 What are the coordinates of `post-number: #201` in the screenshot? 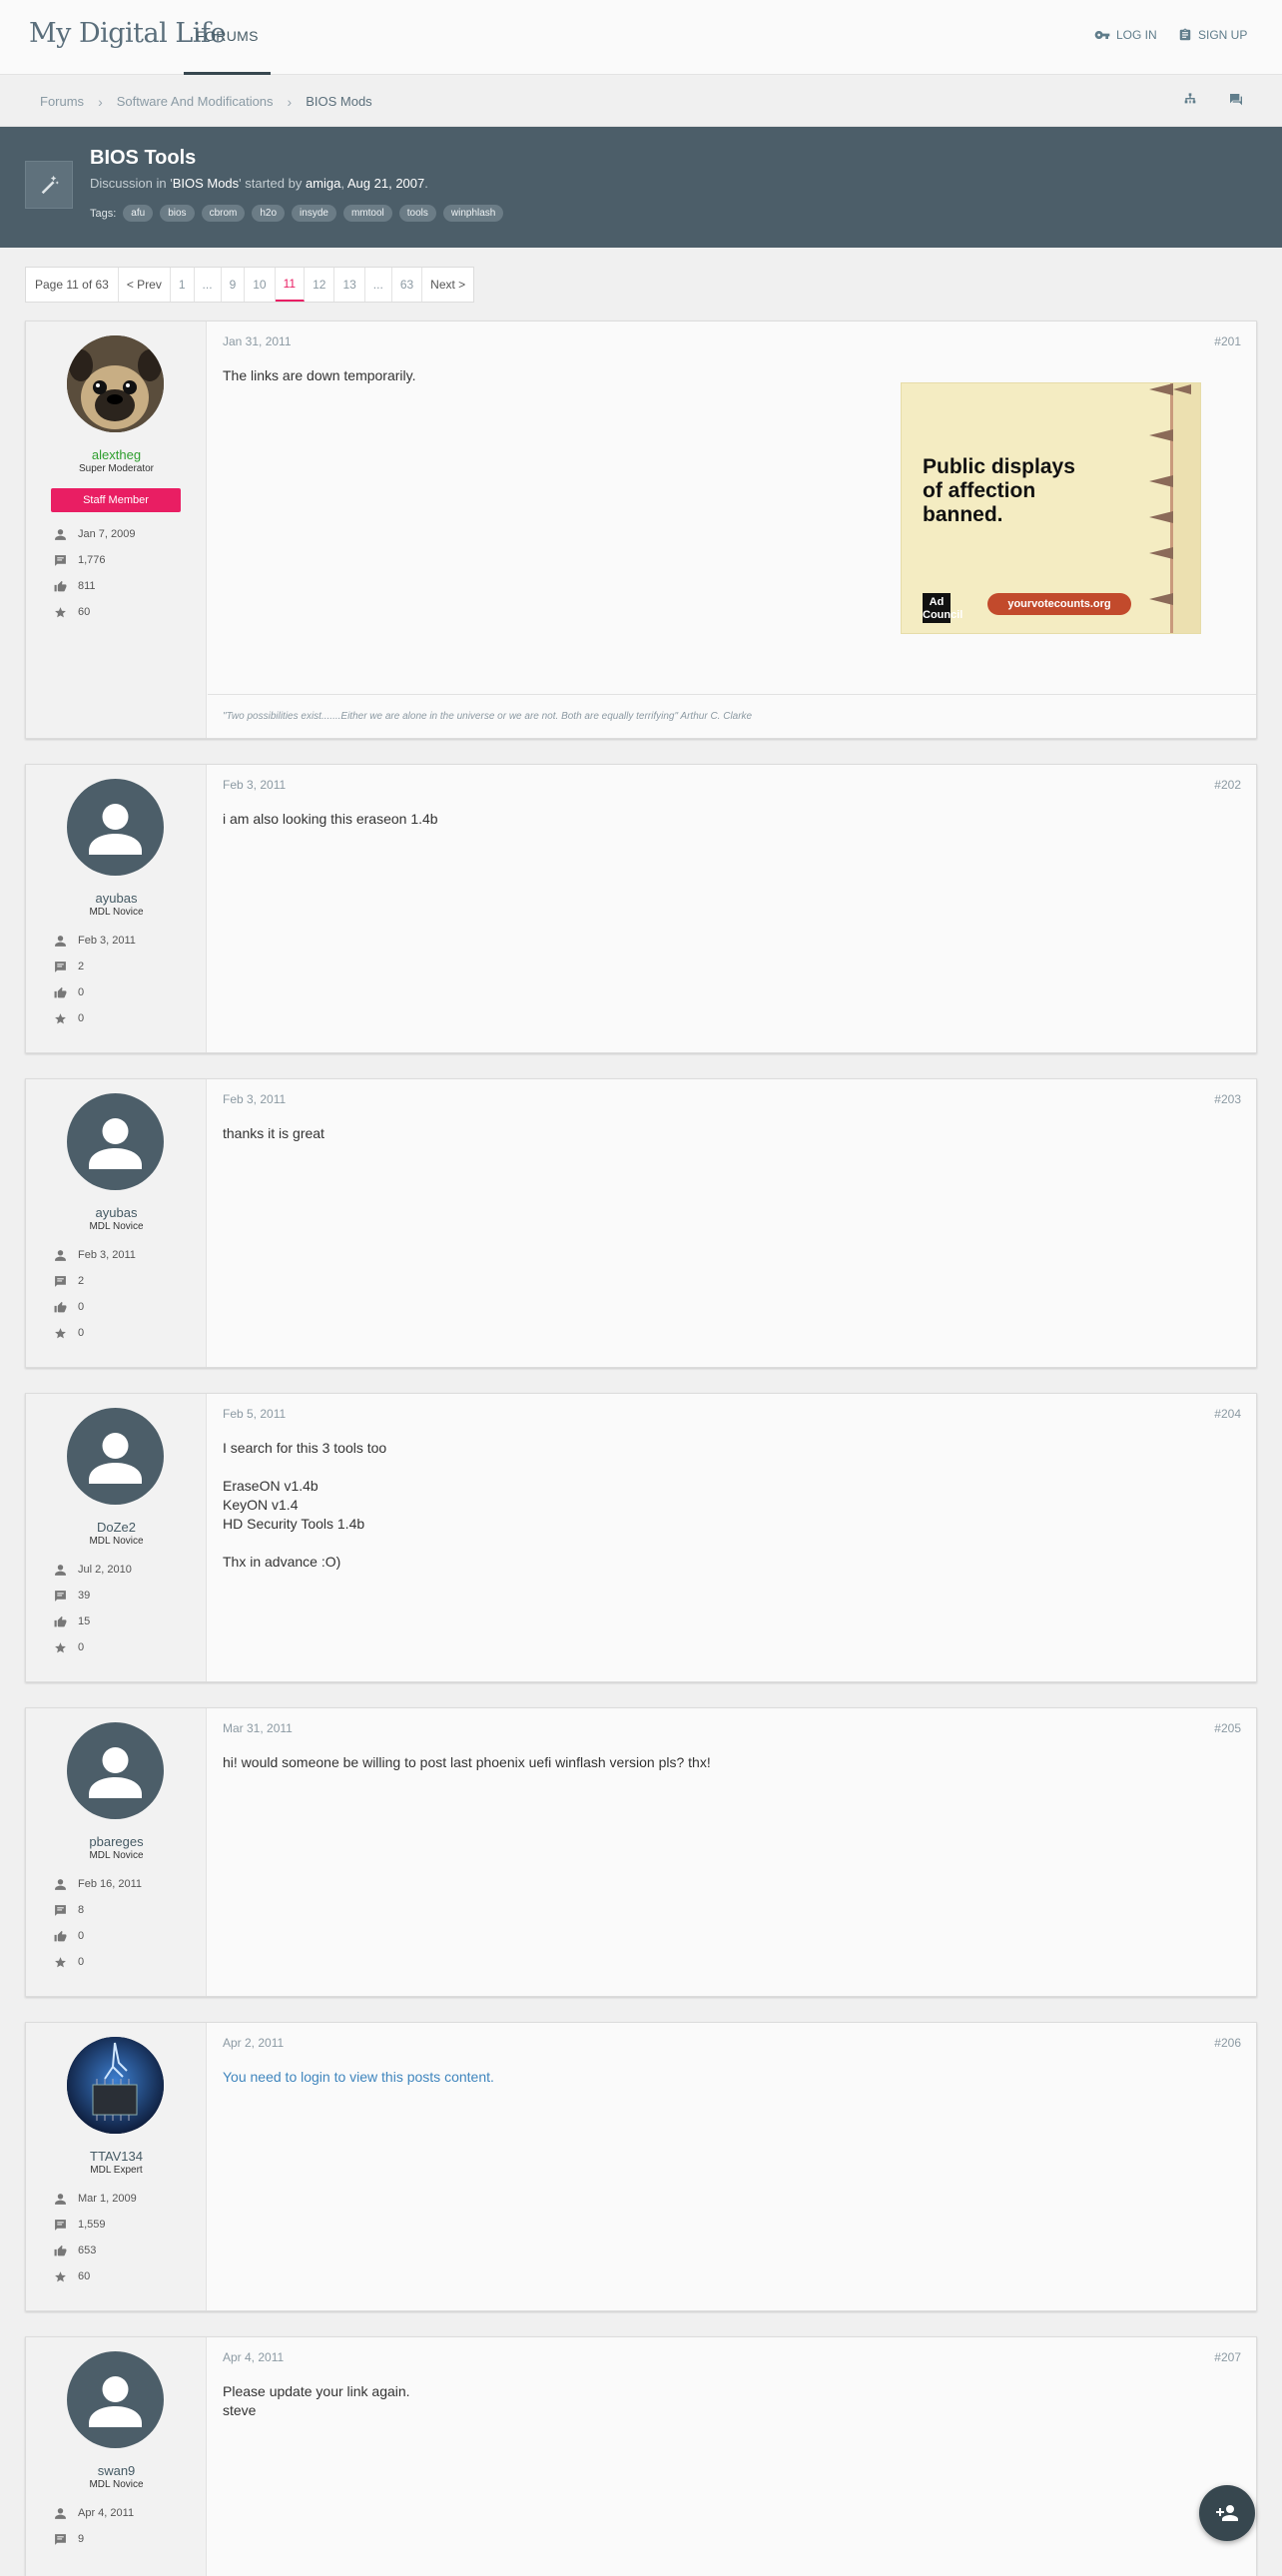 It's located at (1227, 341).